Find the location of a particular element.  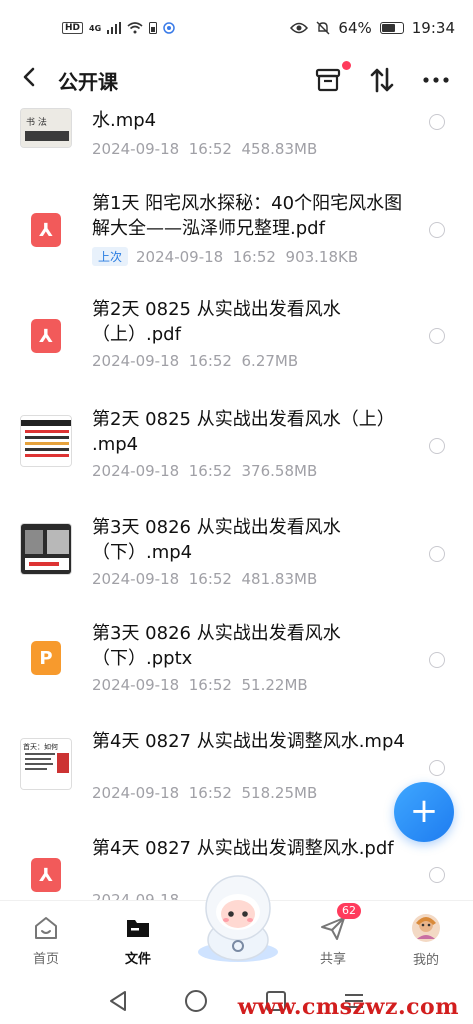

archive-button is located at coordinates (332, 78).